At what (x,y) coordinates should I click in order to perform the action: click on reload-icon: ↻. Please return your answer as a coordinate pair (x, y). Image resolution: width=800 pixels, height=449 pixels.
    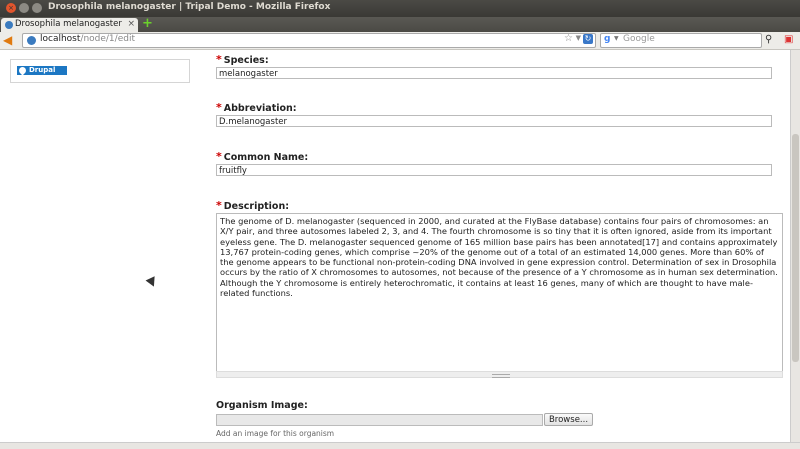
    Looking at the image, I should click on (588, 39).